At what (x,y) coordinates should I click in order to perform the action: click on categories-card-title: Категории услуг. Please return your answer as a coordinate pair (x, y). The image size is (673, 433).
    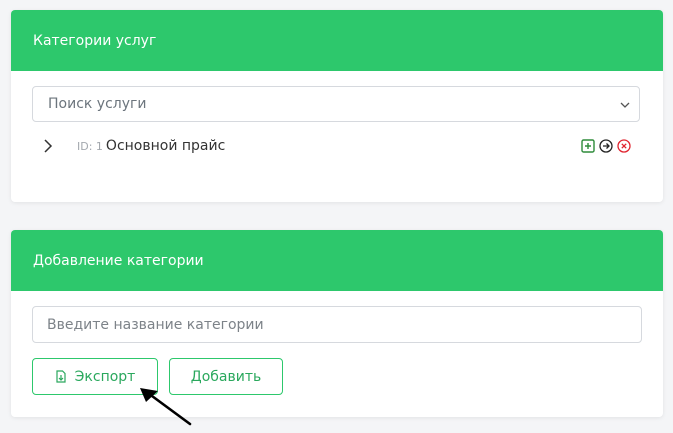
    Looking at the image, I should click on (95, 40).